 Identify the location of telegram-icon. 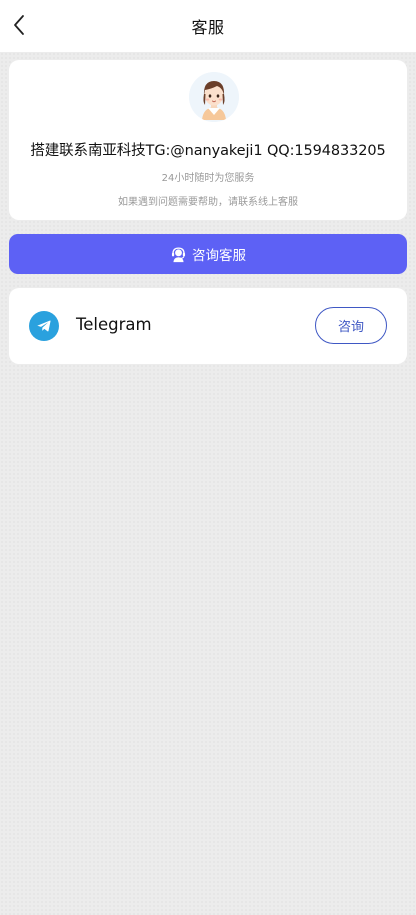
(44, 326).